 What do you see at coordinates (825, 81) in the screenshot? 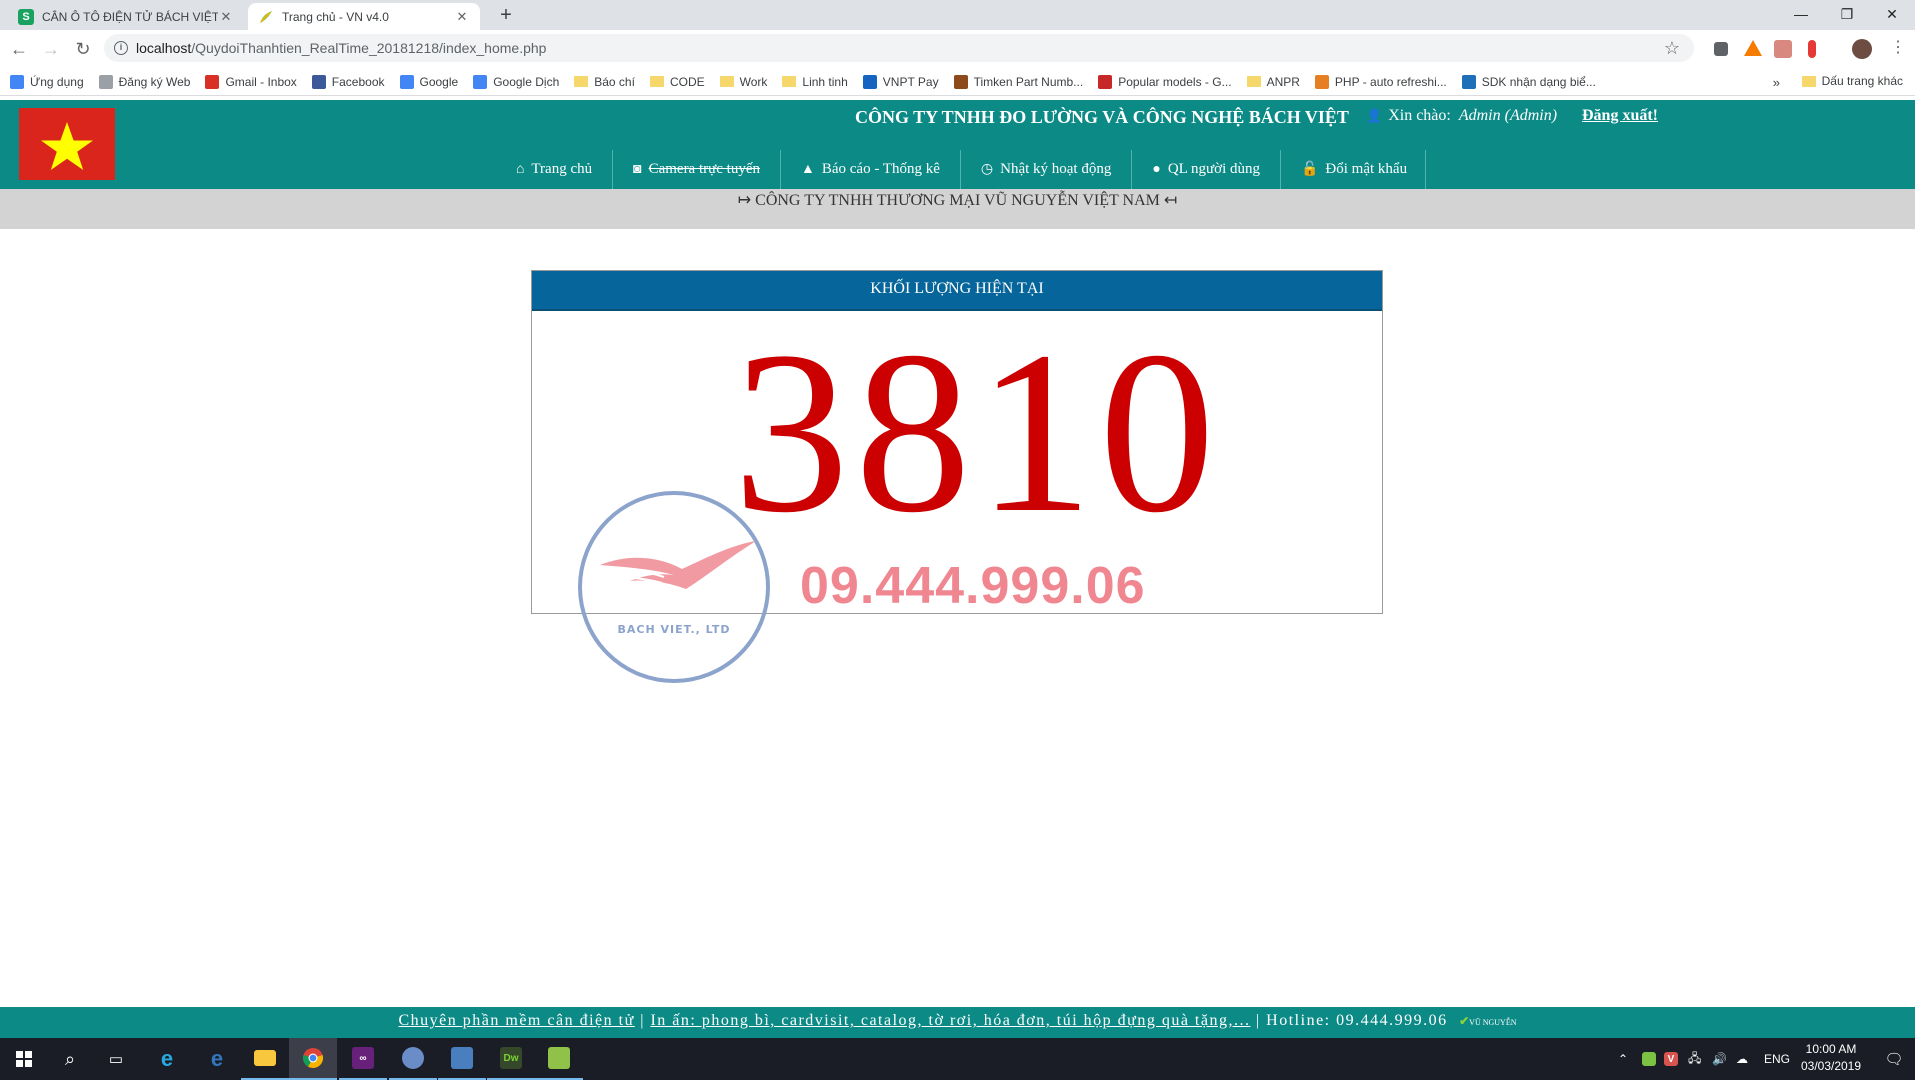
I see `bookmark-label: Linh tinh` at bounding box center [825, 81].